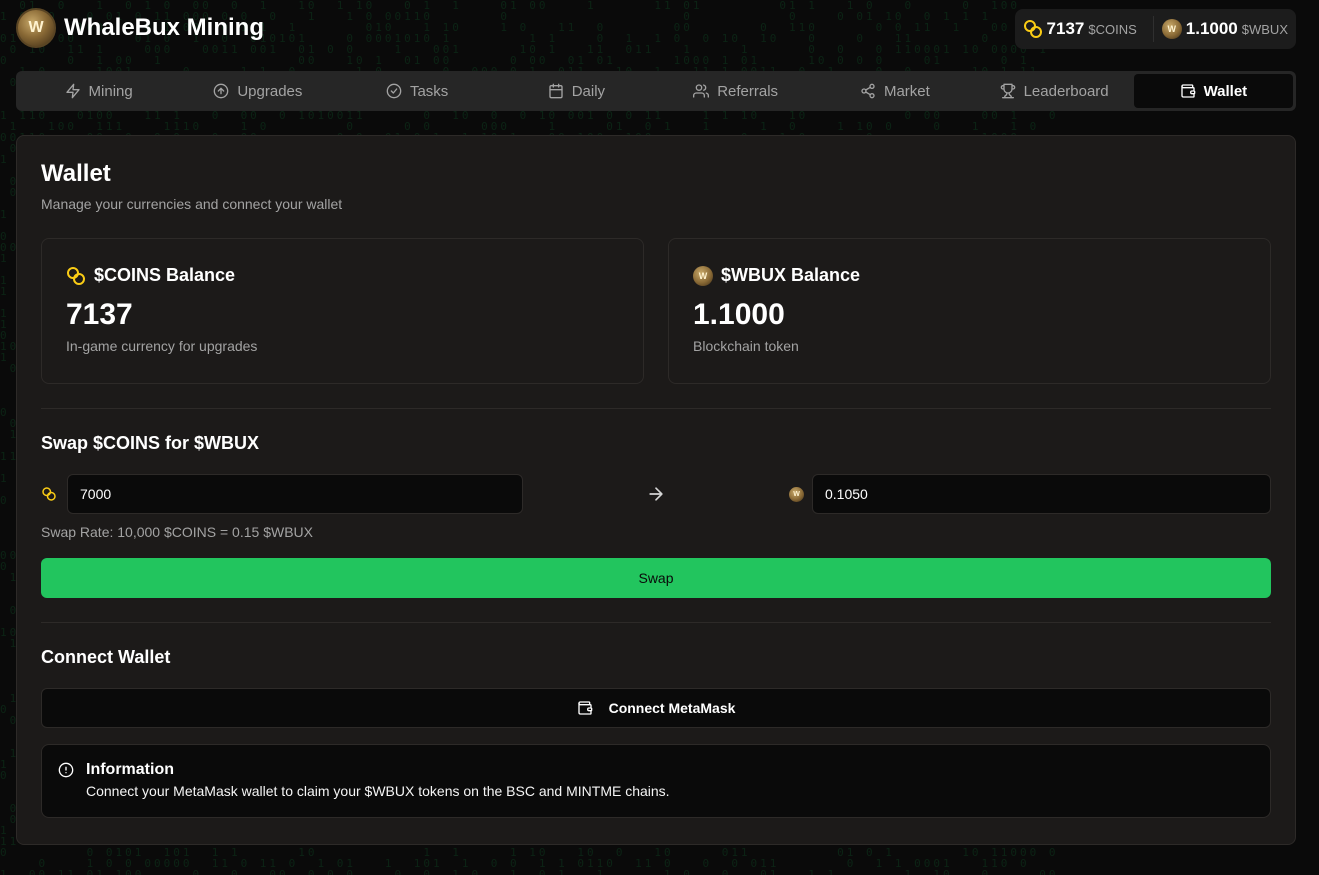  I want to click on tab-mining: Mining, so click(98, 91).